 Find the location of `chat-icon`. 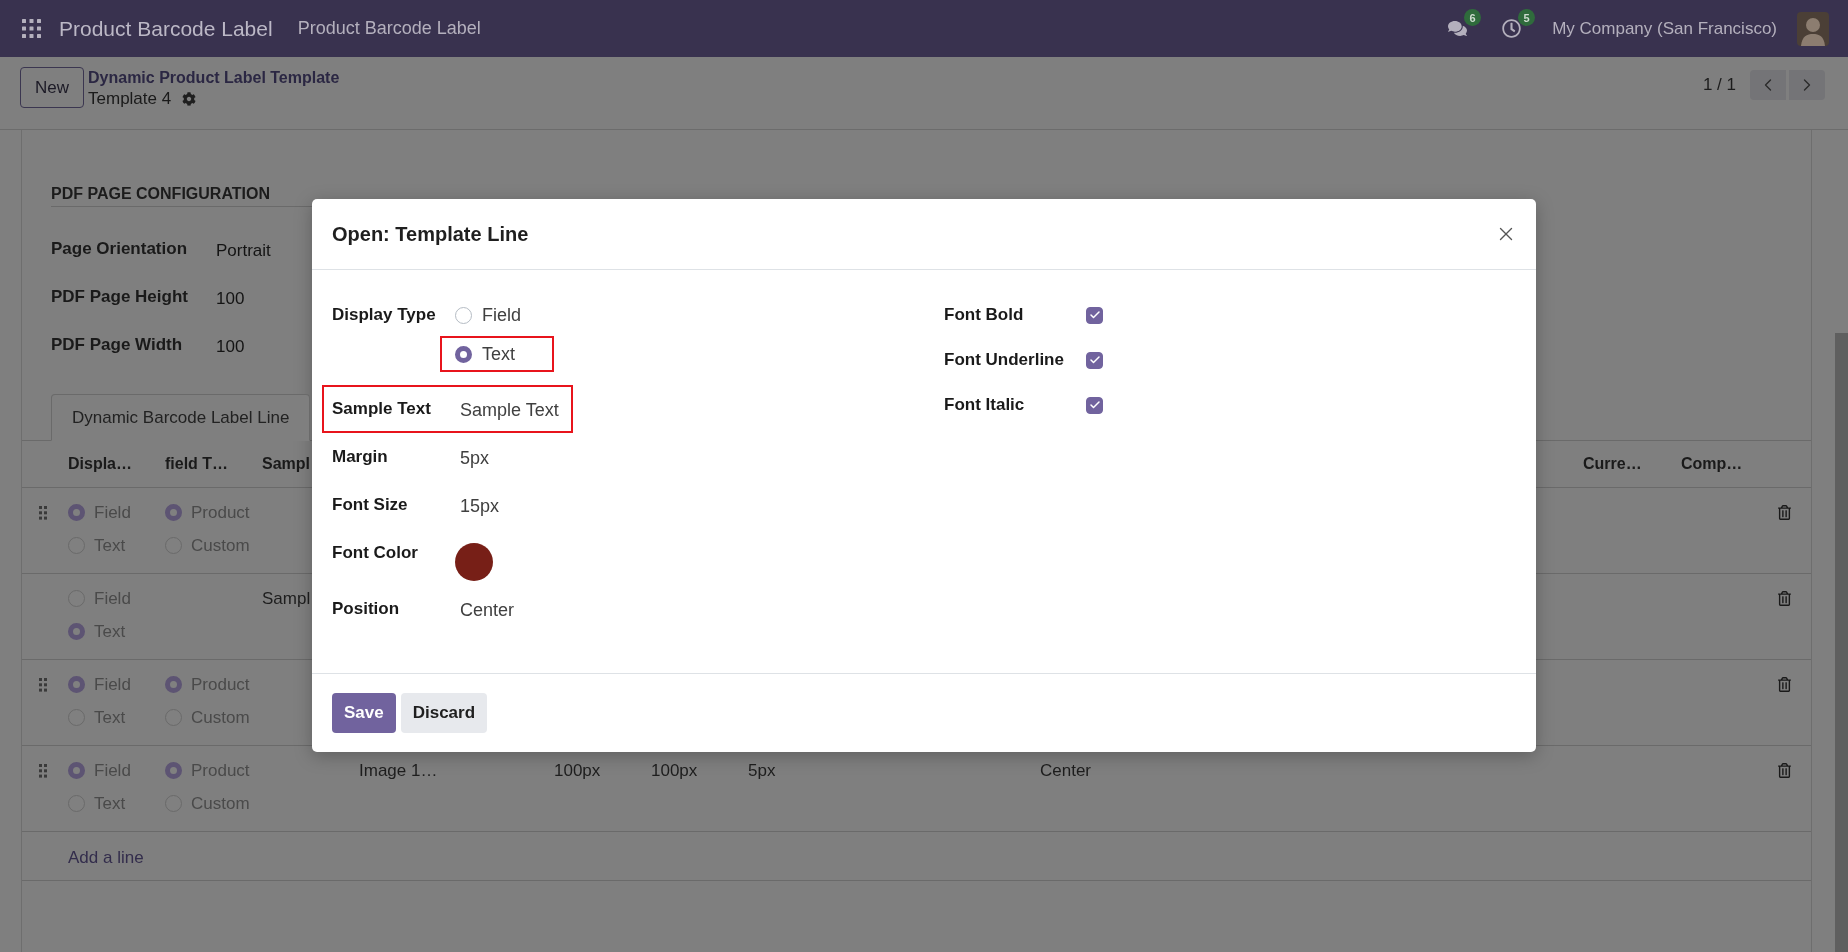

chat-icon is located at coordinates (1458, 28).